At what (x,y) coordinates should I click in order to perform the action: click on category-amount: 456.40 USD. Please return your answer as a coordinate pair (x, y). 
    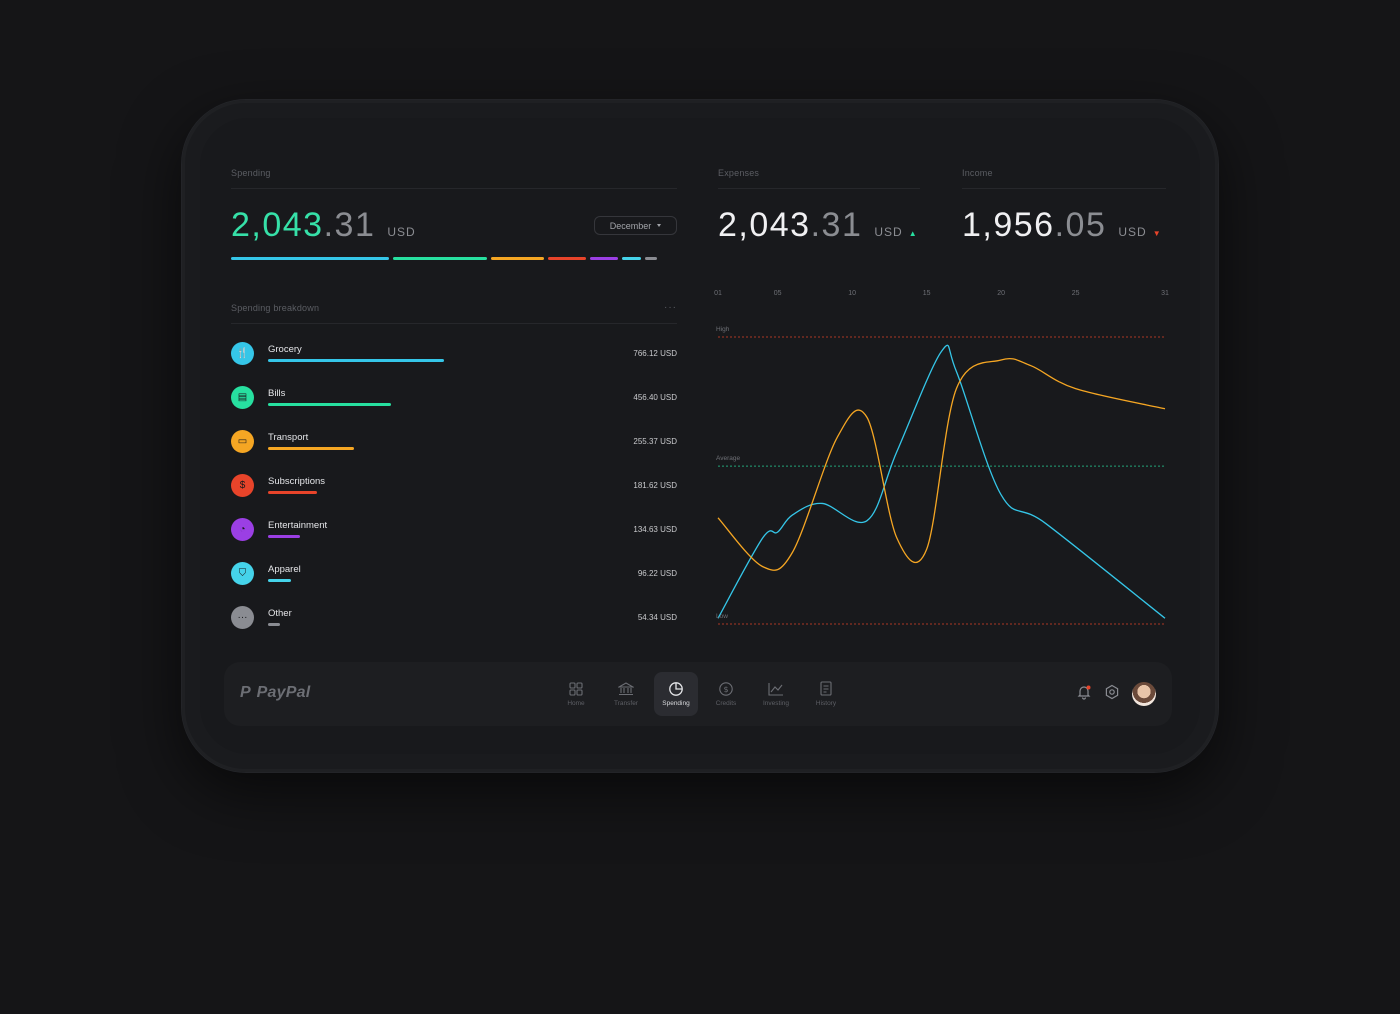
    Looking at the image, I should click on (655, 397).